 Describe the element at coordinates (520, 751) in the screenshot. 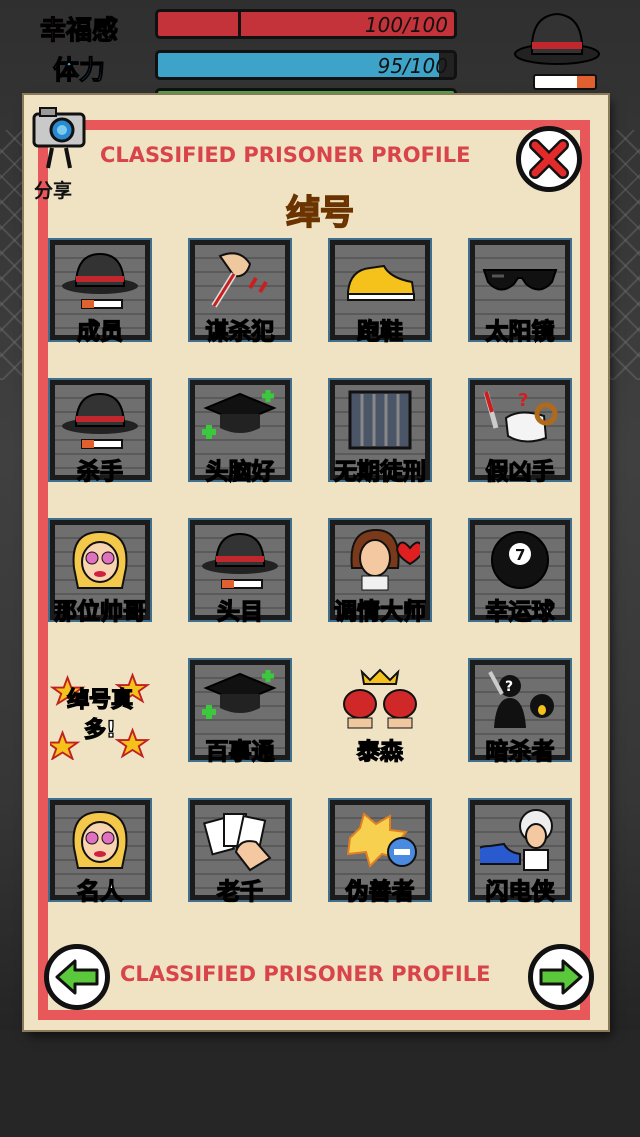

I see `nickname-label: 暗杀者` at that location.